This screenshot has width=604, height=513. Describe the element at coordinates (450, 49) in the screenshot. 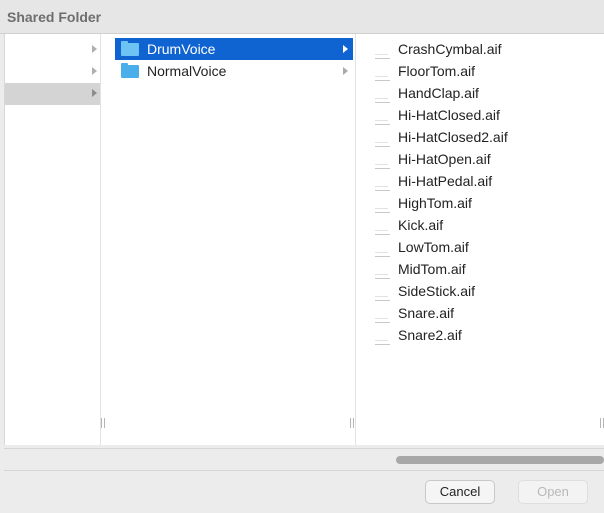

I see `file-label: CrashCymbal.aif` at that location.